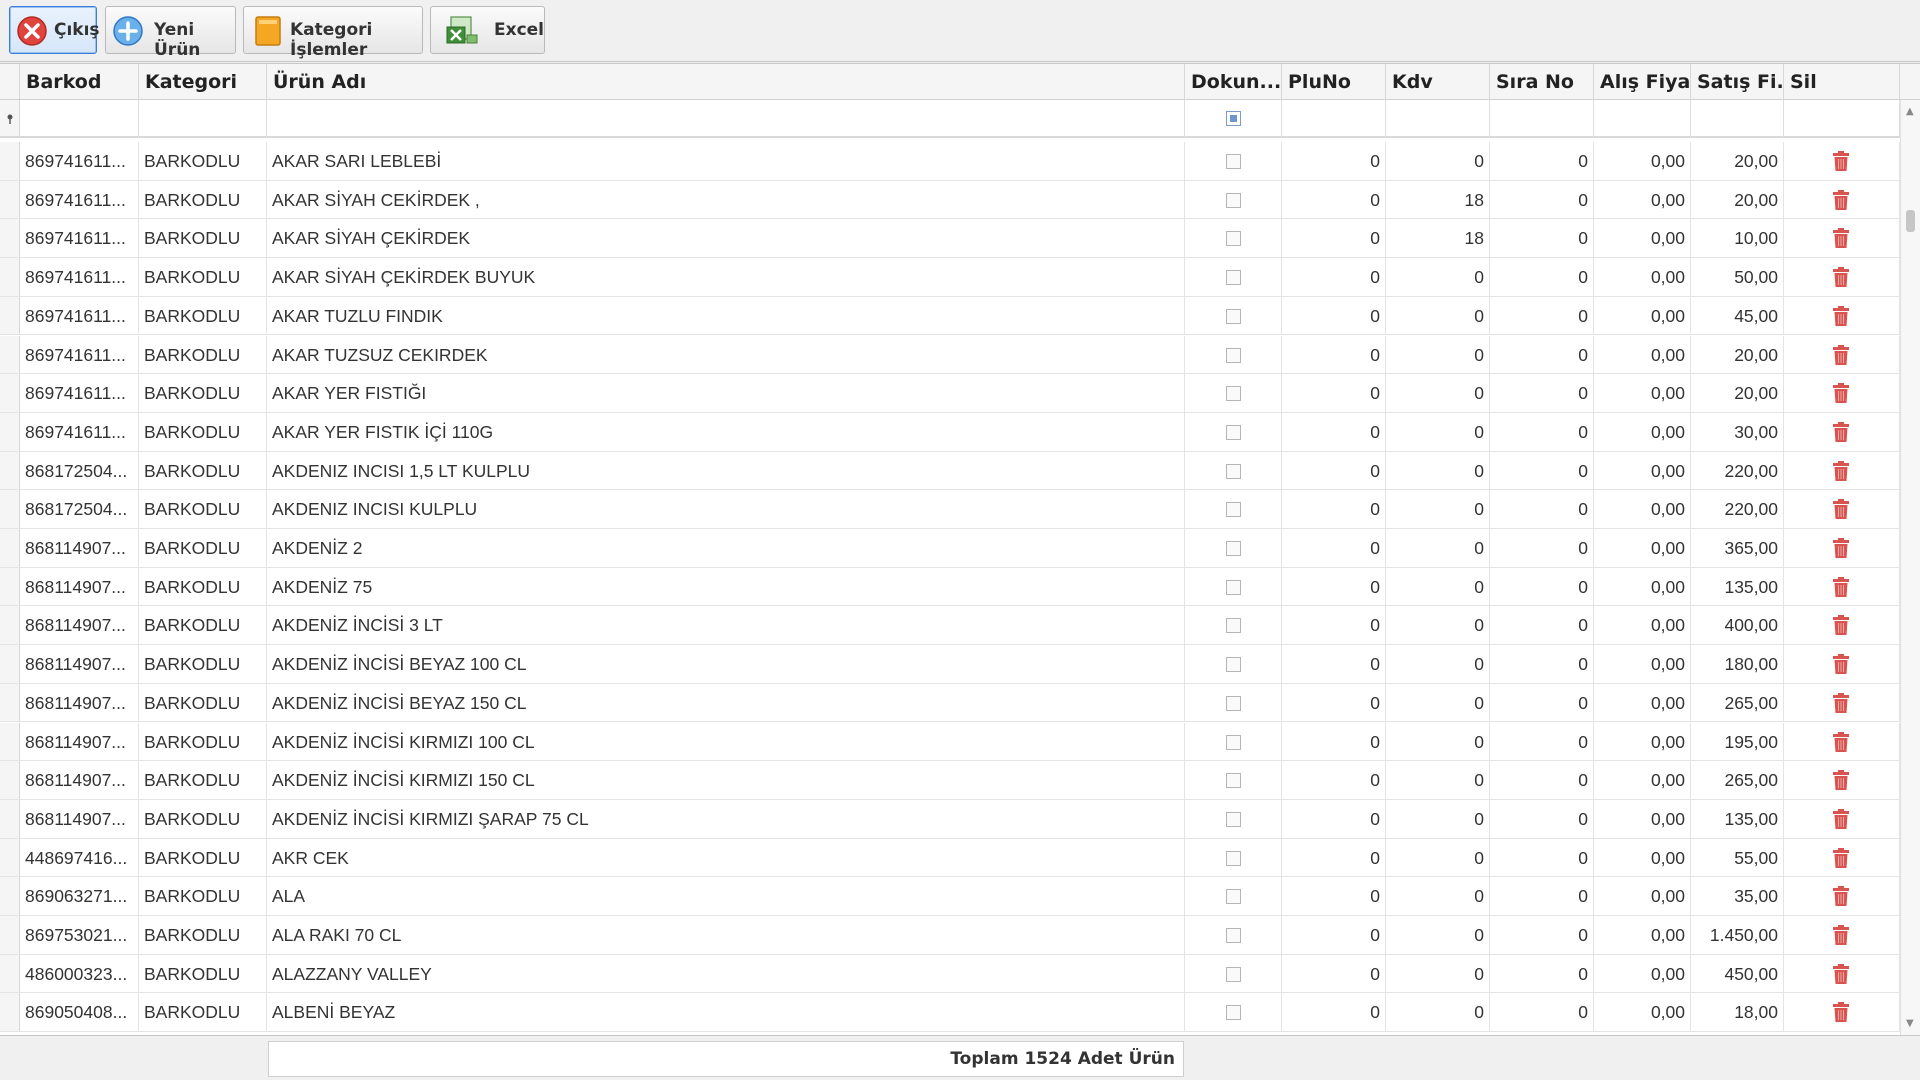 This screenshot has width=1920, height=1080. What do you see at coordinates (1737, 935) in the screenshot?
I see `cell-satis-fiyati: 1.450,00` at bounding box center [1737, 935].